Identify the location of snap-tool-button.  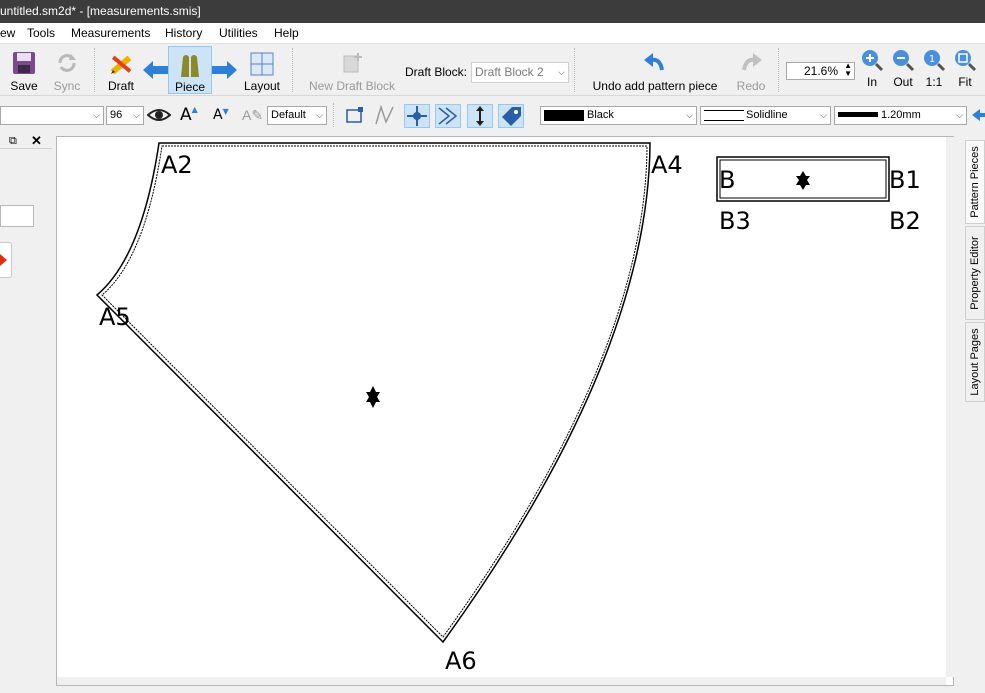
(417, 116).